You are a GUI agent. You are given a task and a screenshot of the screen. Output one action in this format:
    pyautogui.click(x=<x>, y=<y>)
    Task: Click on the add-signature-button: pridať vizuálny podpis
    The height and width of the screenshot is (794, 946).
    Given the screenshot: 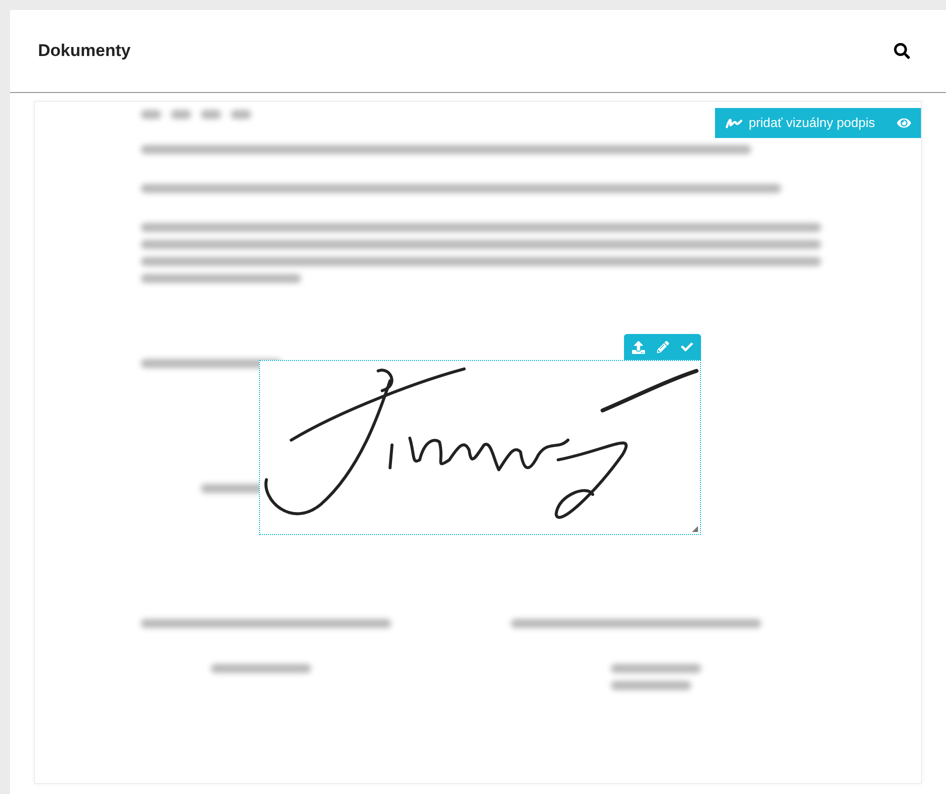 What is the action you would take?
    pyautogui.click(x=817, y=123)
    